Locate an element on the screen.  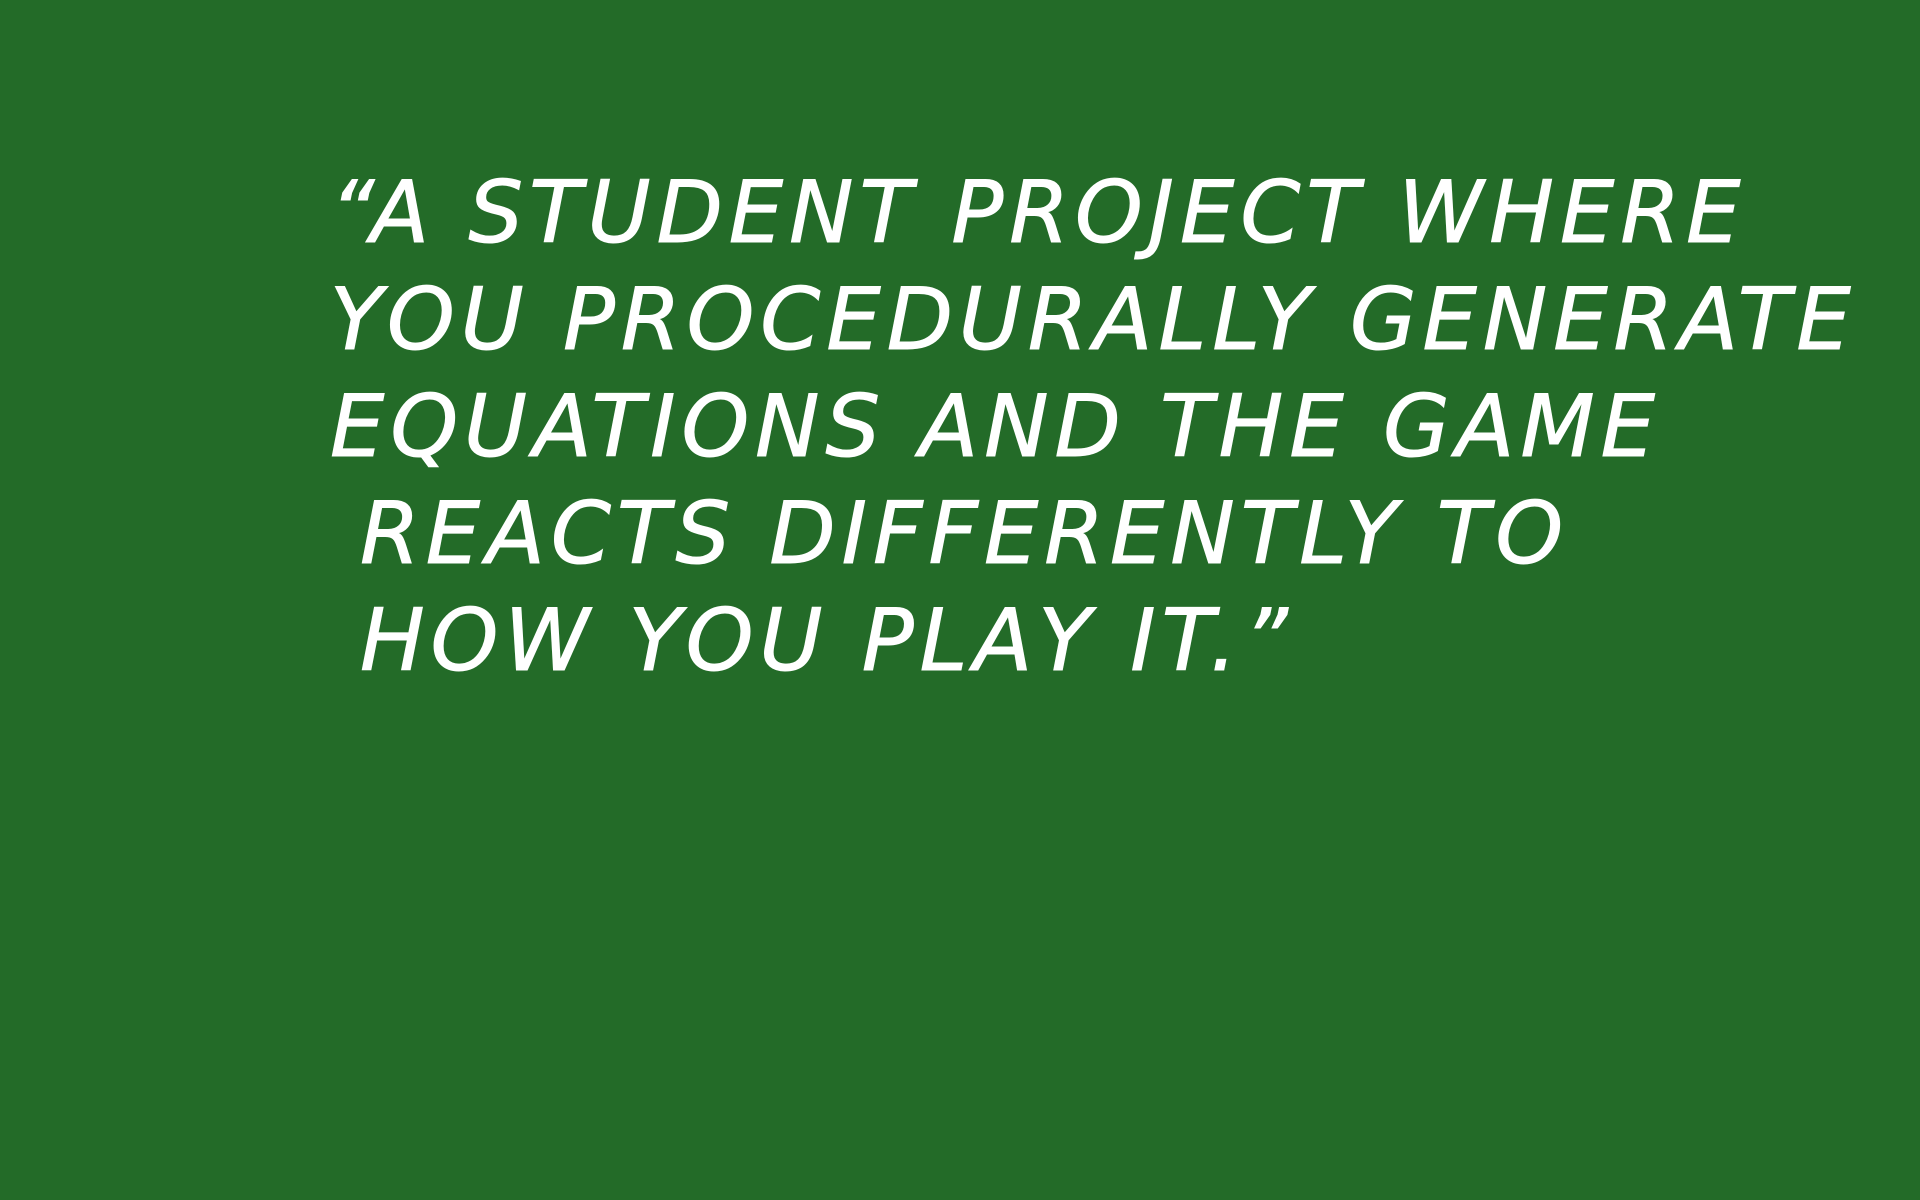
quote-line-4: REACTS DIFFERENTLY TO is located at coordinates (965, 534).